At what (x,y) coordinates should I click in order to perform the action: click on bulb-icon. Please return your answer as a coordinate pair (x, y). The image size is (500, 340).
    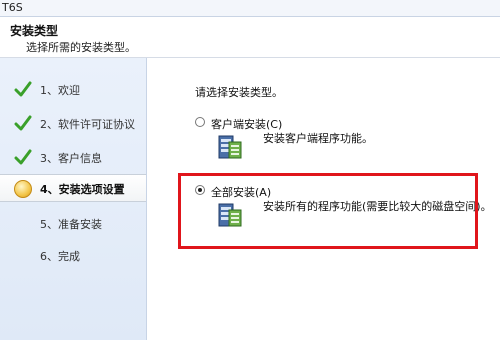
    Looking at the image, I should click on (23, 189).